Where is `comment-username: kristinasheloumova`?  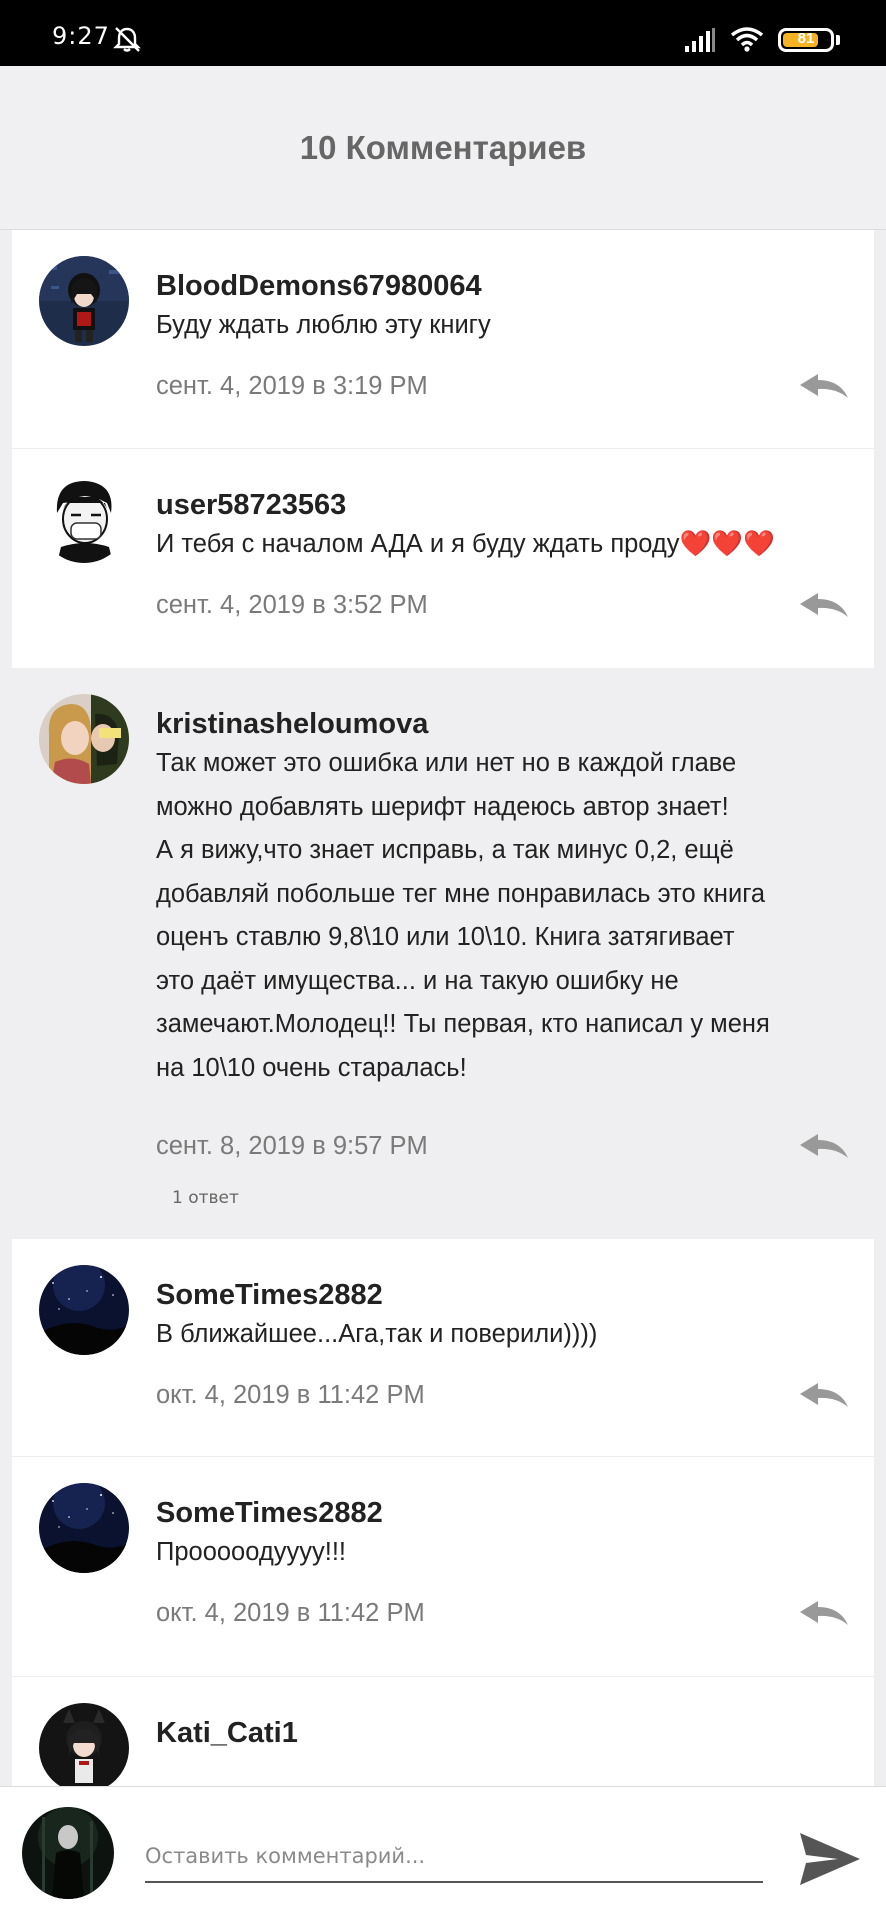
comment-username: kristinasheloumova is located at coordinates (292, 724).